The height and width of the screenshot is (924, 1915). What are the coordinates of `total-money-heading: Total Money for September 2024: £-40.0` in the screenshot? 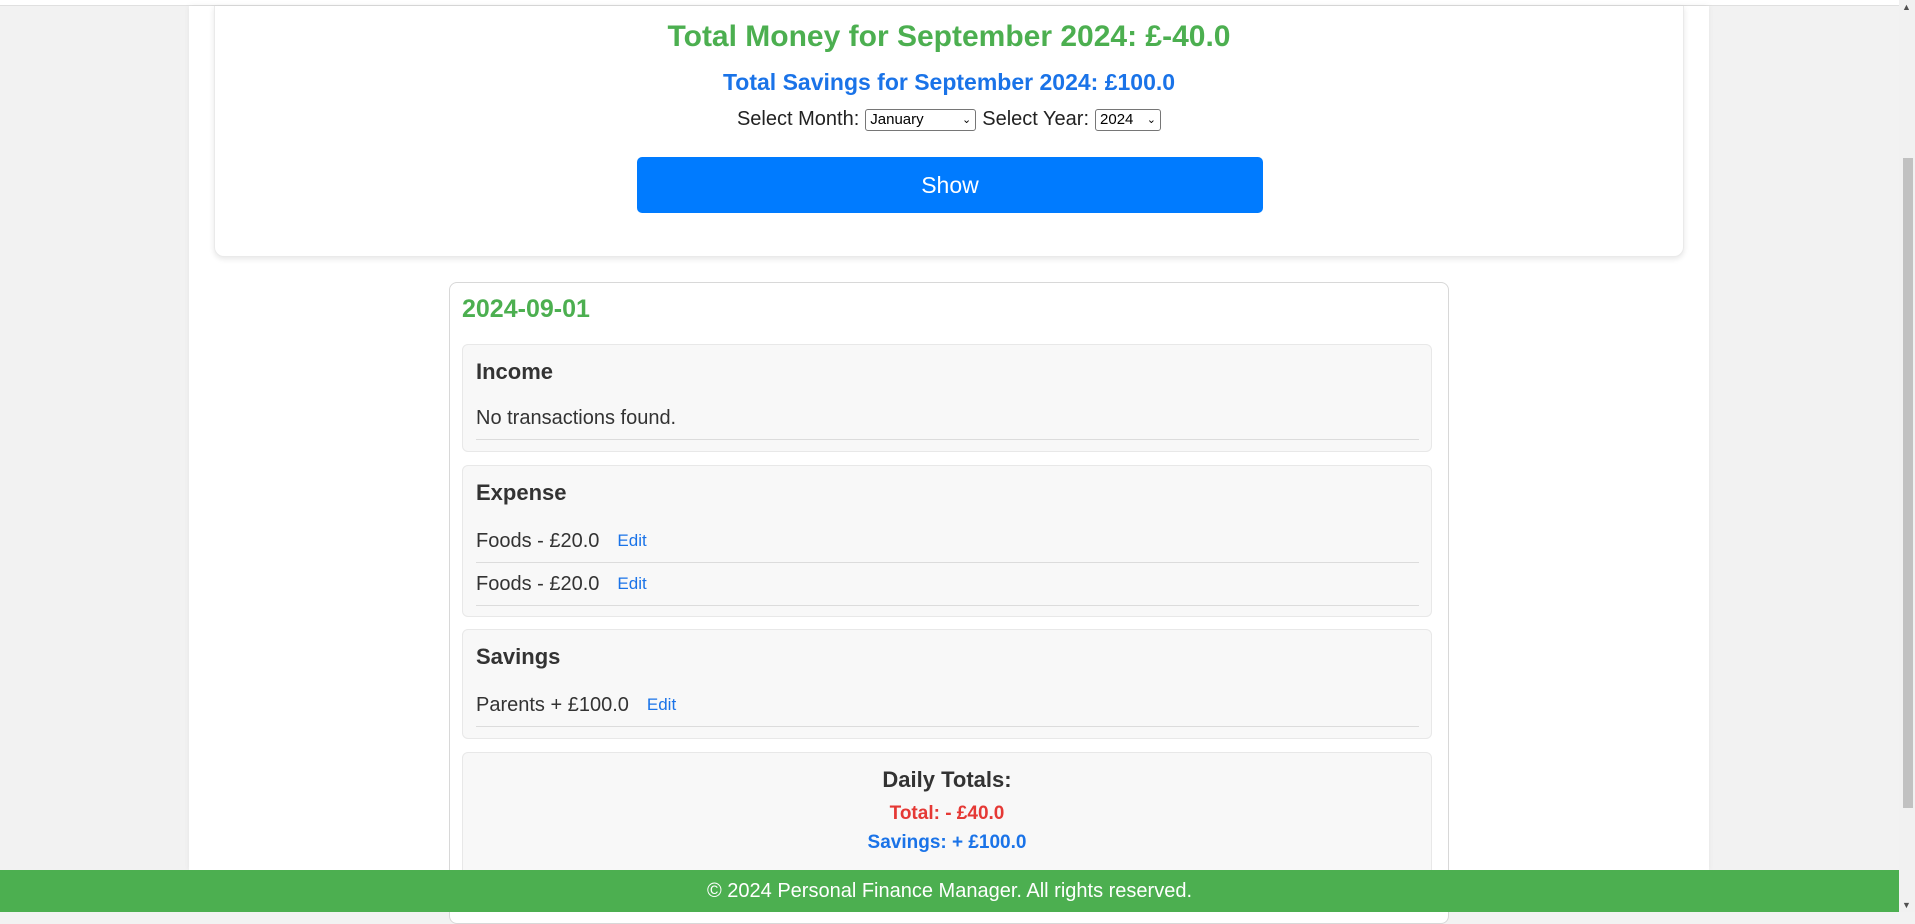 It's located at (949, 36).